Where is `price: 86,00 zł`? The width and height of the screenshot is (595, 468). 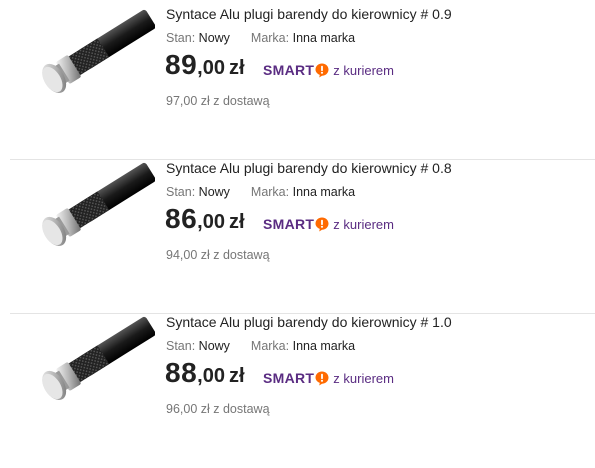
price: 86,00 zł is located at coordinates (205, 219).